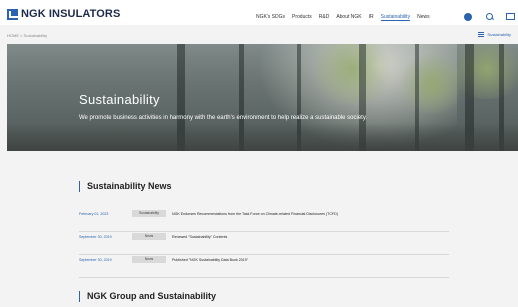 Image resolution: width=518 pixels, height=307 pixels. Describe the element at coordinates (270, 17) in the screenshot. I see `nav-item-sdgs: NGK's SDGs` at that location.